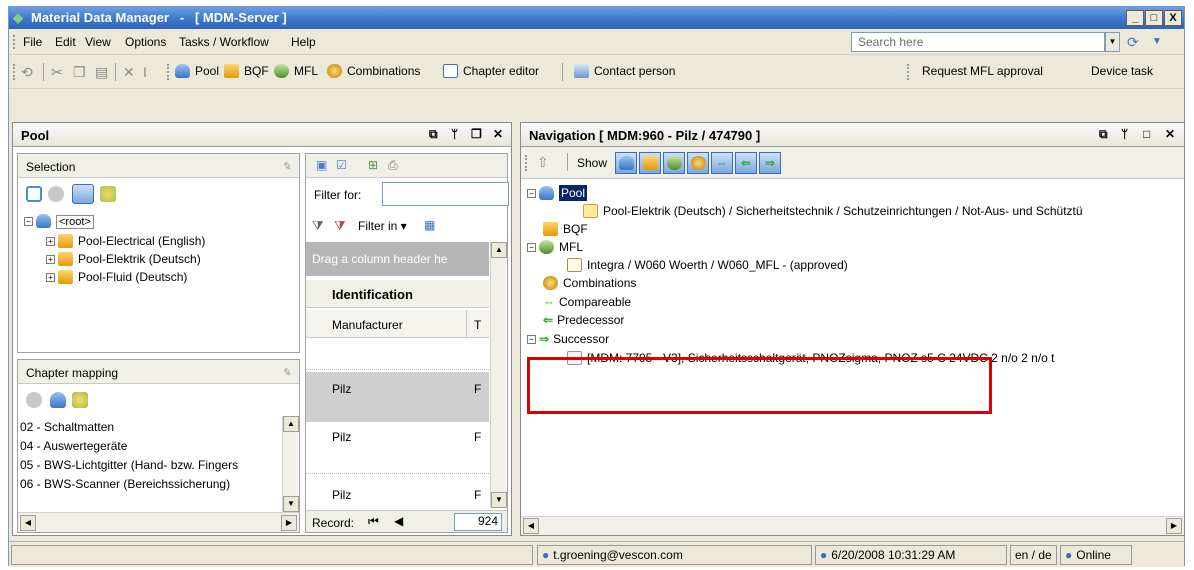 Image resolution: width=1194 pixels, height=570 pixels. I want to click on up-icon: ⇧, so click(543, 162).